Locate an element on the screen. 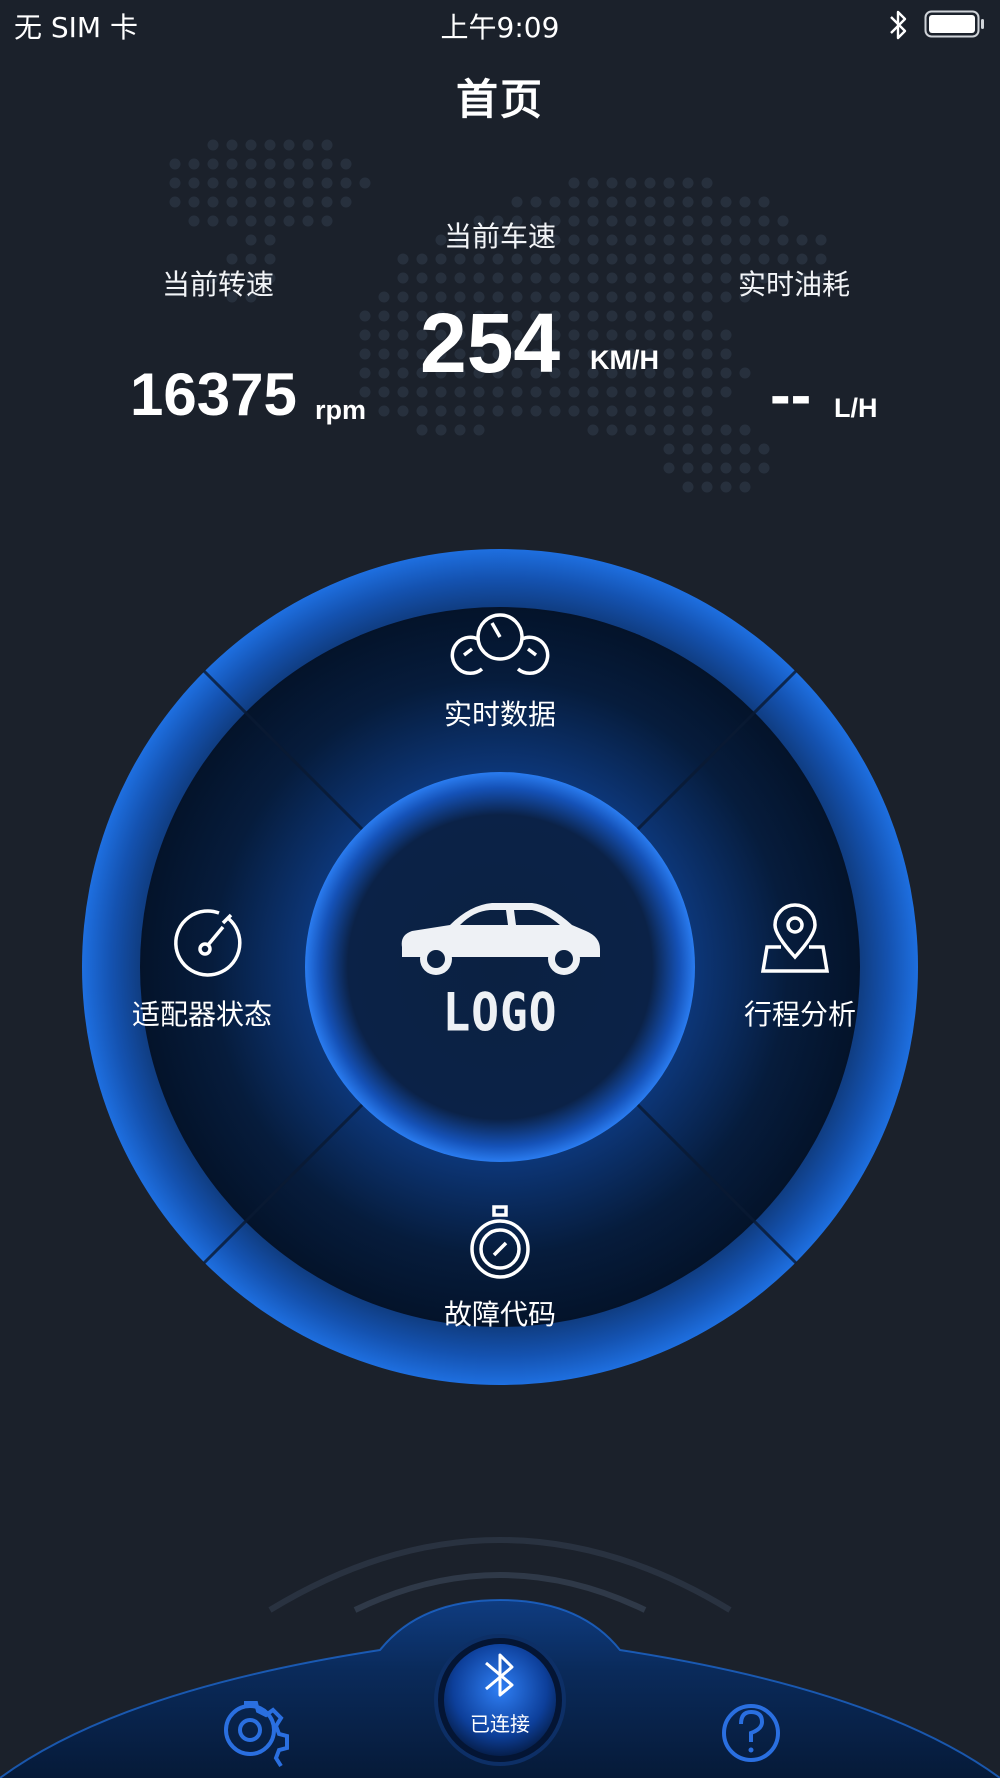  fuel-value: -- is located at coordinates (791, 395).